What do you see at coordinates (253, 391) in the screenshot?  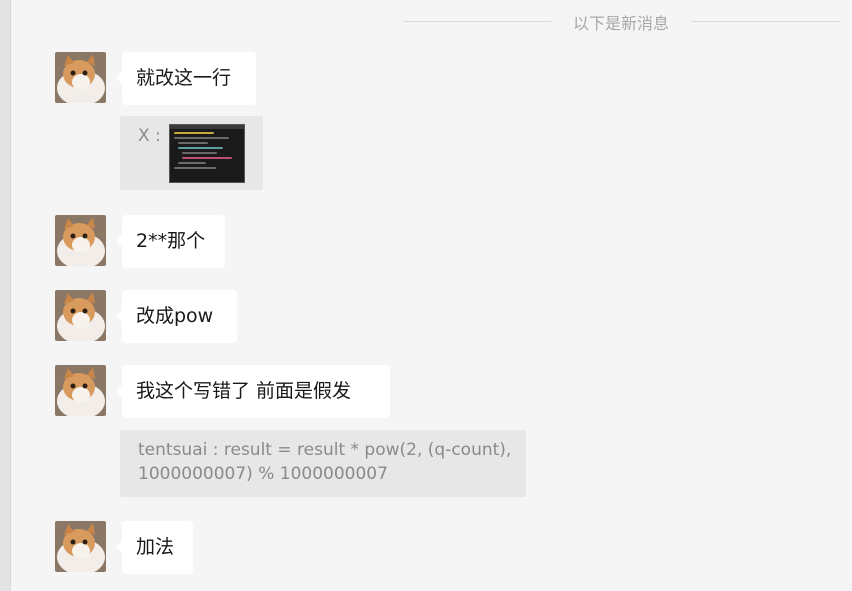 I see `message-bubble: 我这个写错了 前面是假发` at bounding box center [253, 391].